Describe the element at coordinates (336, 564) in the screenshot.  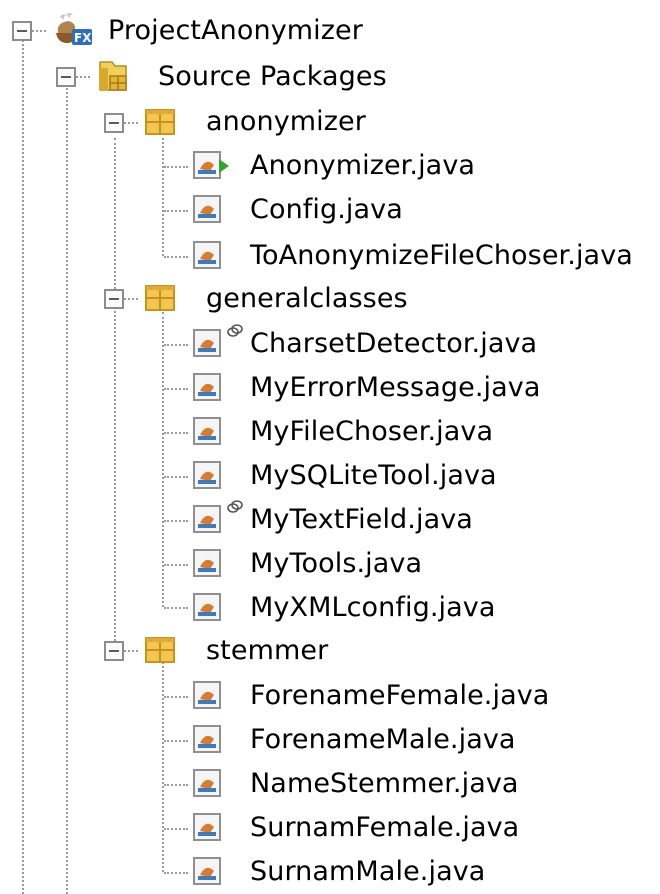
I see `file-label: MyTools.java` at that location.